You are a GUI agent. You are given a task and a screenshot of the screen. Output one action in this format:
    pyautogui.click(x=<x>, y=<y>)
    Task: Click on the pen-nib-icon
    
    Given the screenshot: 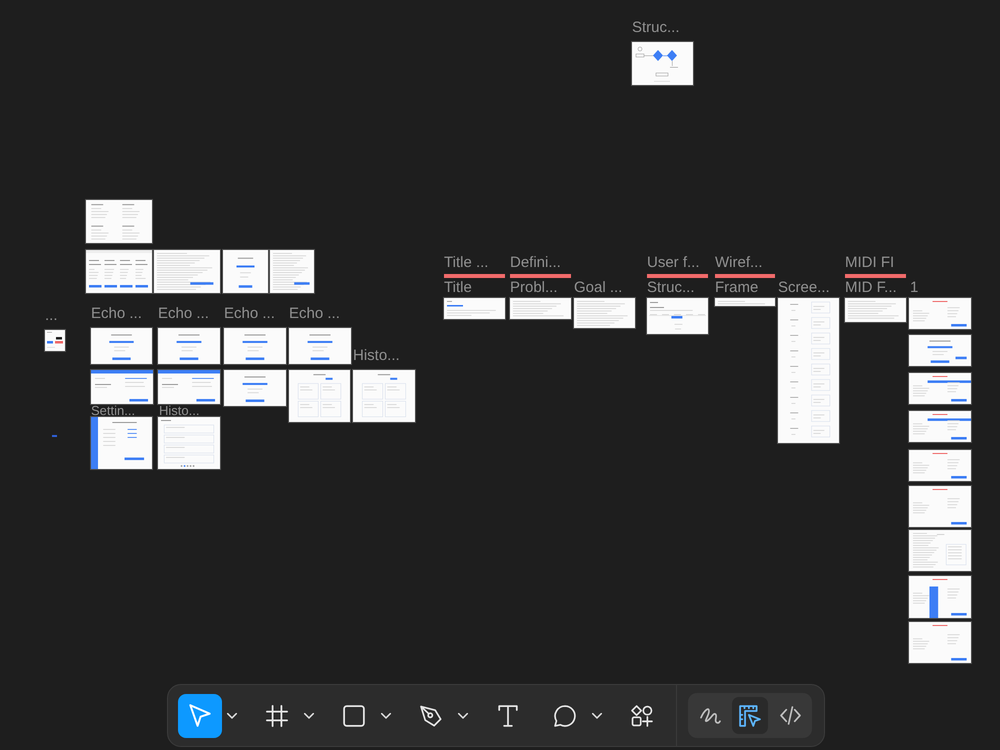 What is the action you would take?
    pyautogui.click(x=431, y=715)
    